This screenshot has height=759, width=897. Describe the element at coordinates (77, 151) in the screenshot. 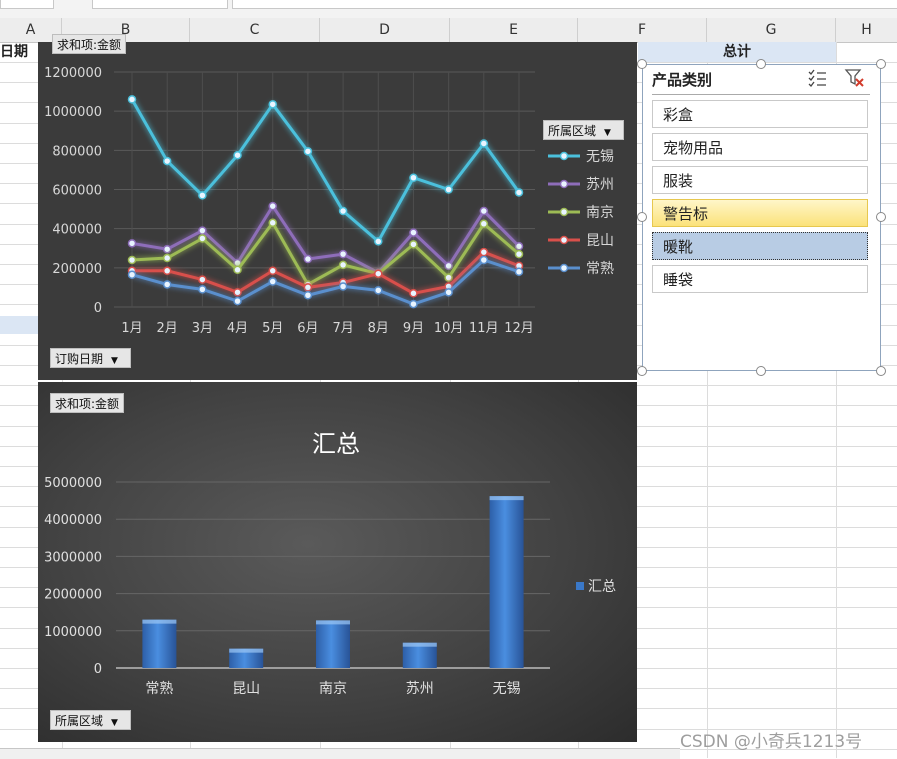

I see `y-tick-label: 800000` at that location.